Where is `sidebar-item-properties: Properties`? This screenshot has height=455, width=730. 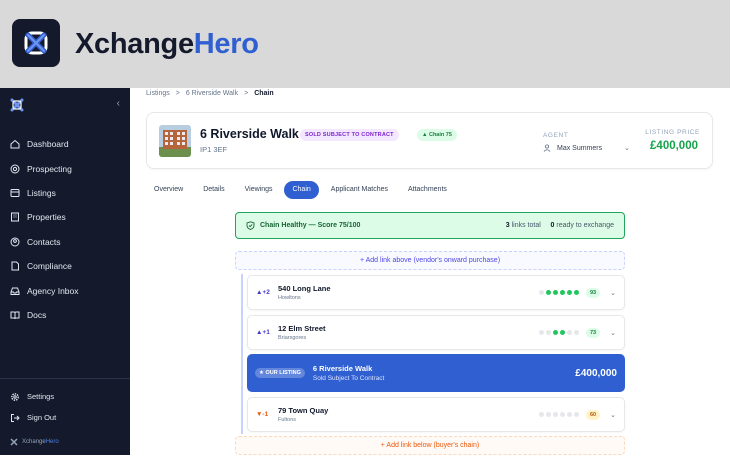 sidebar-item-properties: Properties is located at coordinates (65, 217).